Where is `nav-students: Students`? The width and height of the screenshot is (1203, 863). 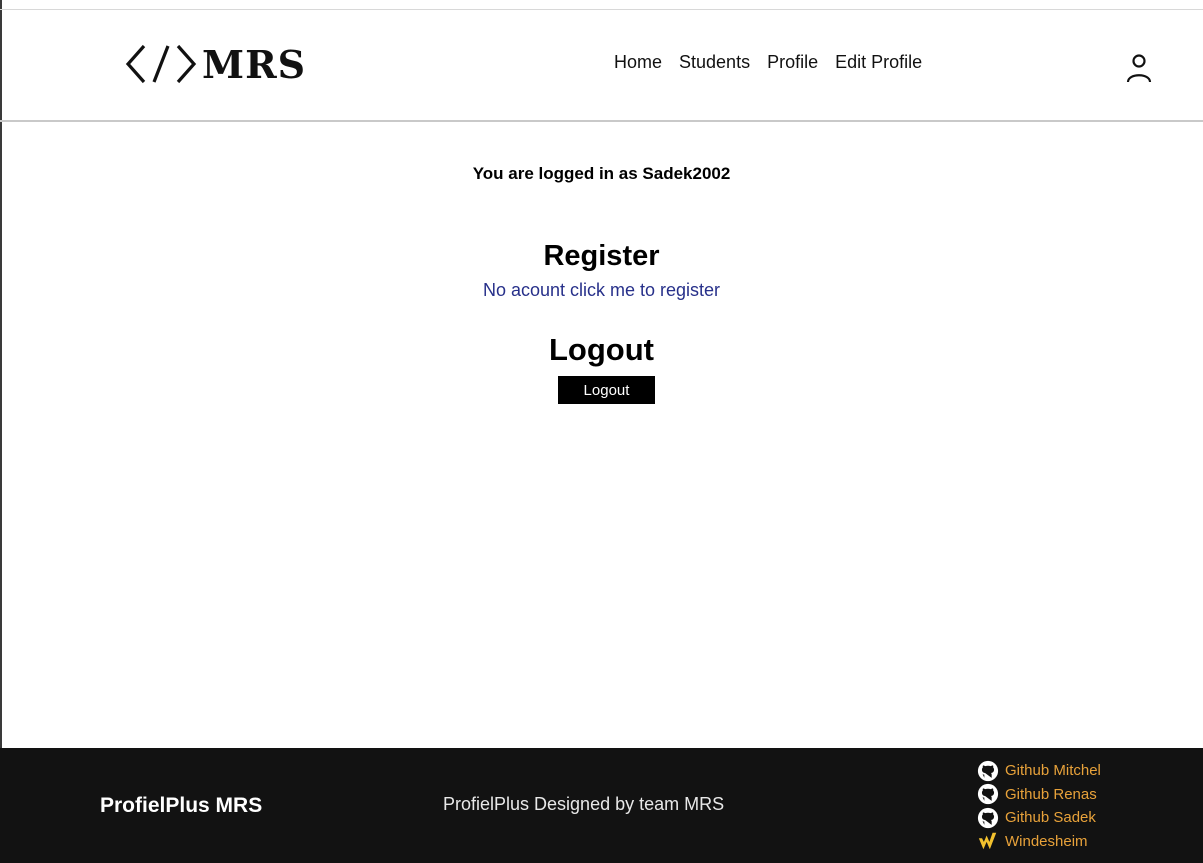
nav-students: Students is located at coordinates (714, 62).